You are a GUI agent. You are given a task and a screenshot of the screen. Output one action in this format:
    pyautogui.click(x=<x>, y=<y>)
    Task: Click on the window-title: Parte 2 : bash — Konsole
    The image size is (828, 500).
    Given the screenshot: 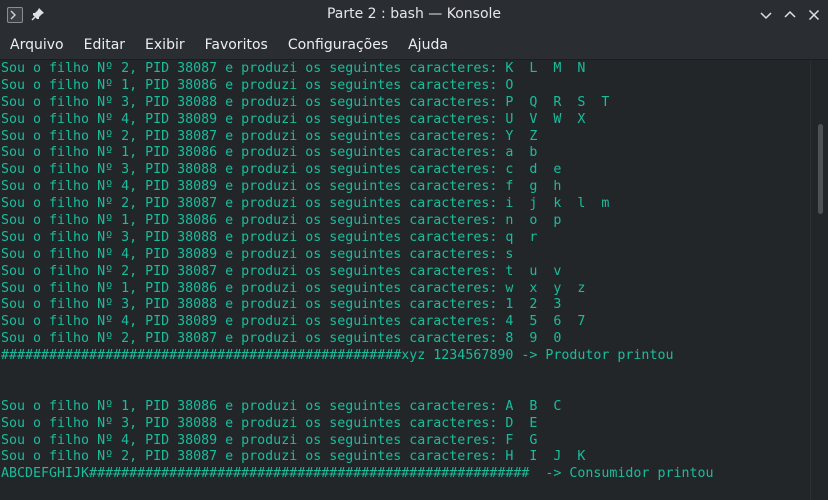 What is the action you would take?
    pyautogui.click(x=414, y=14)
    